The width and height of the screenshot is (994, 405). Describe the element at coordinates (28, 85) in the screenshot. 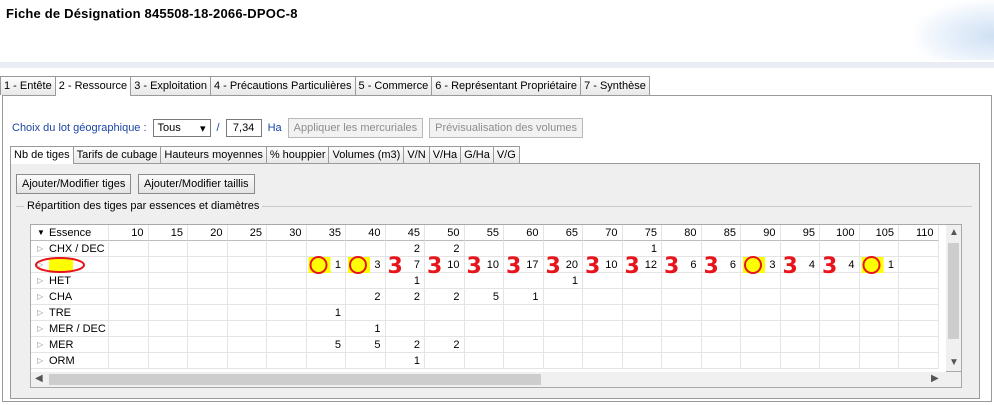

I see `main-tab: 1 - Entête` at that location.